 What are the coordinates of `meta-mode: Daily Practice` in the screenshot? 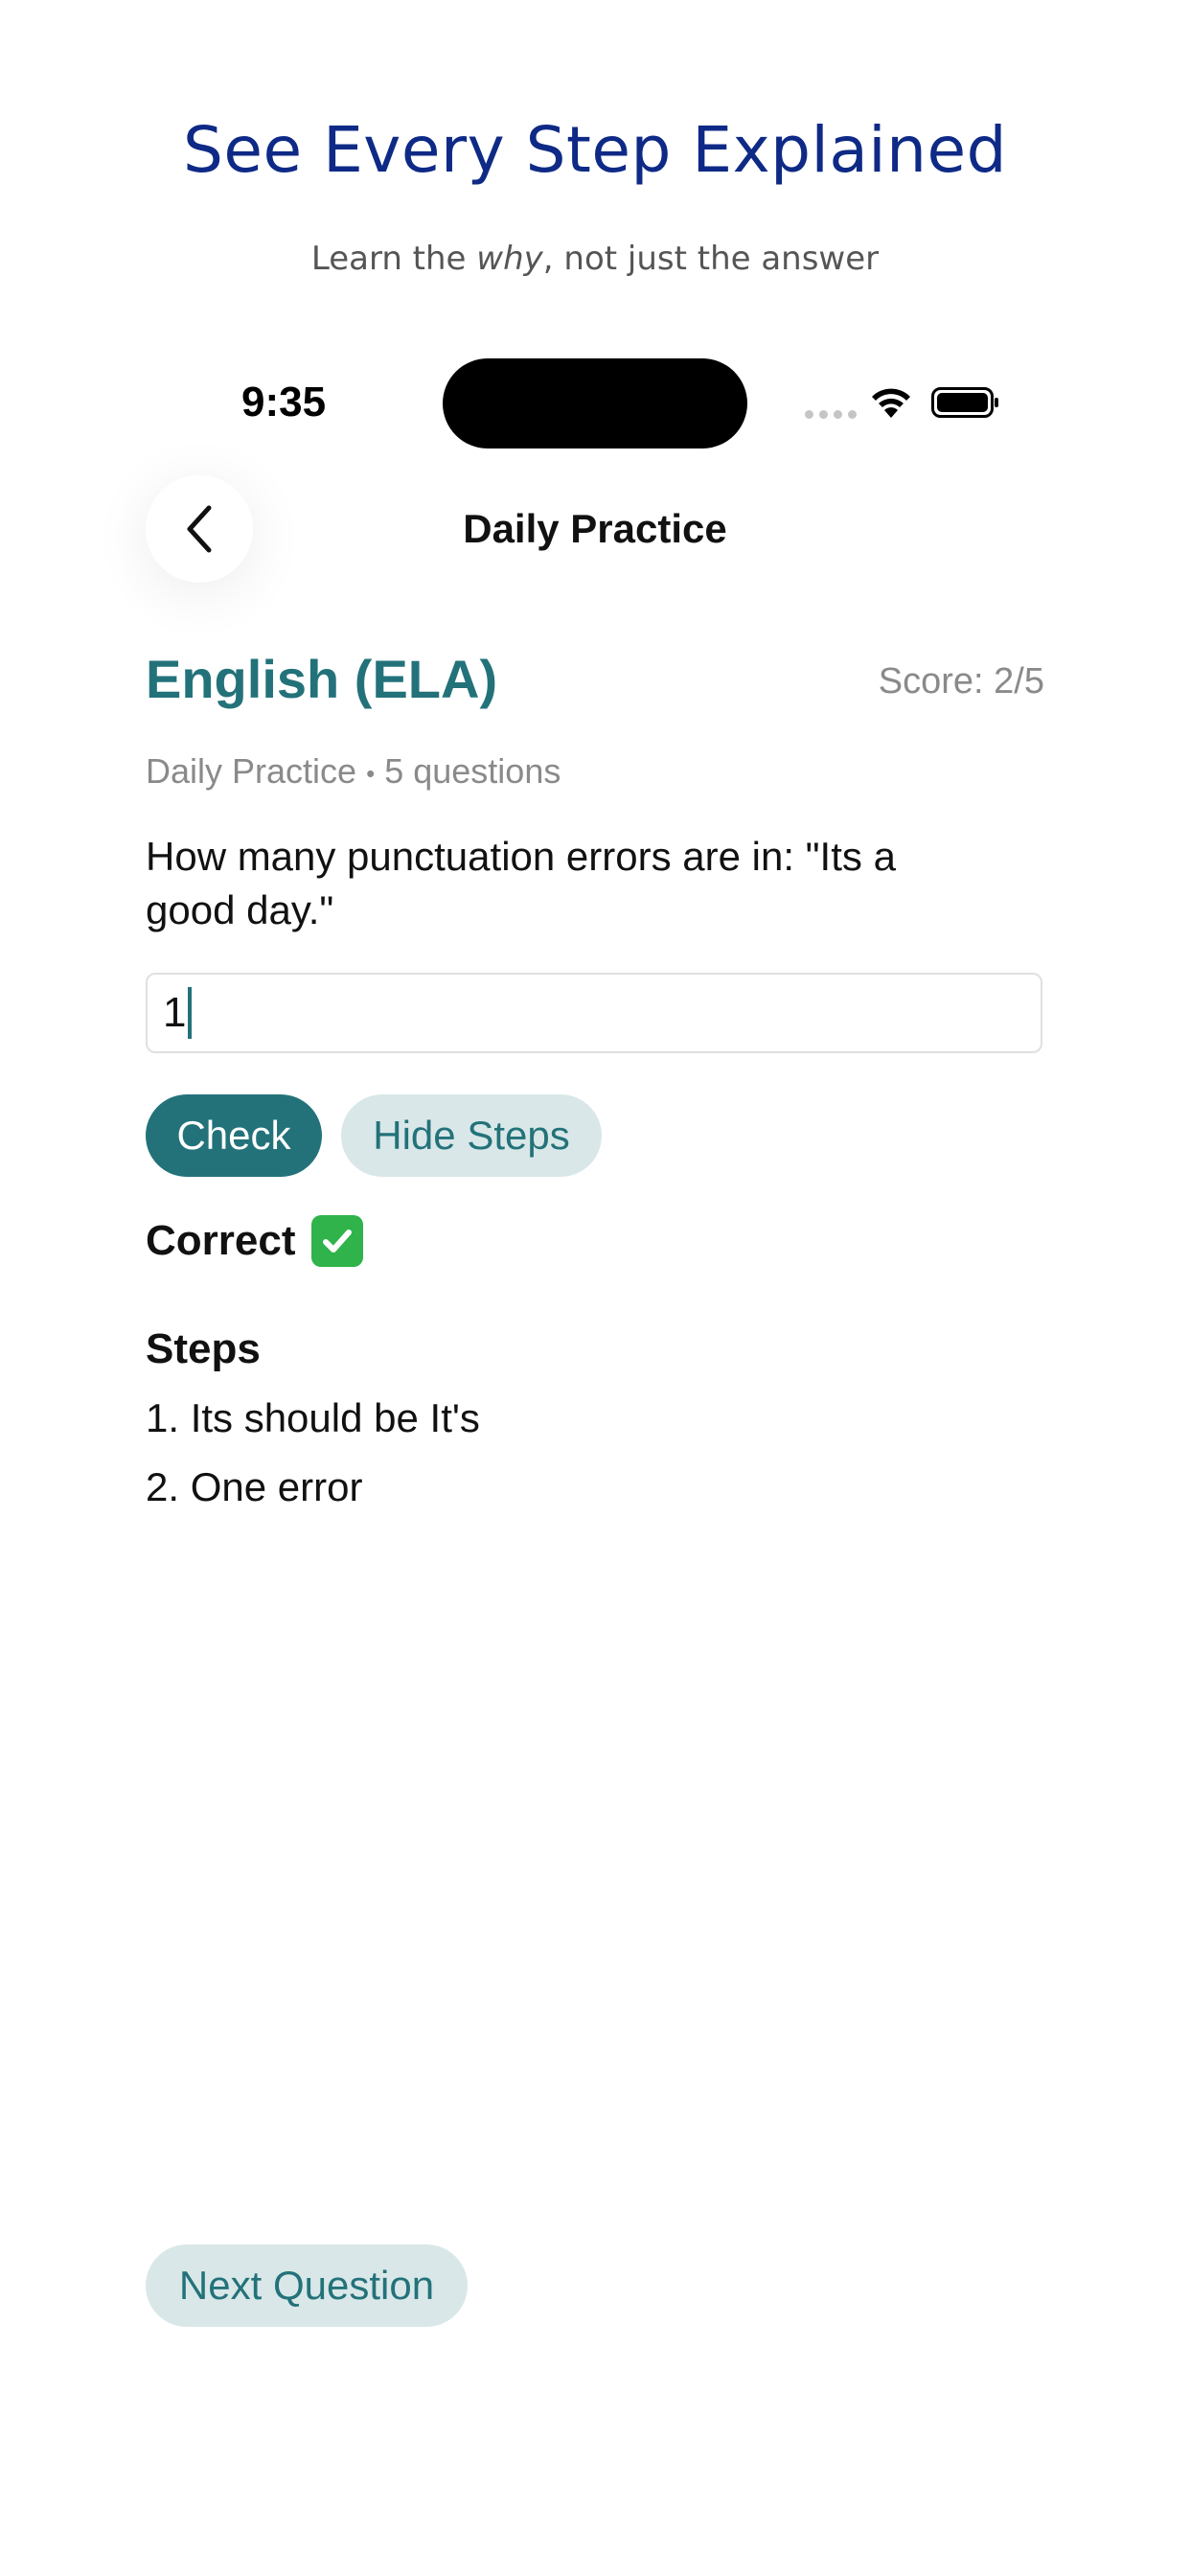 It's located at (251, 771).